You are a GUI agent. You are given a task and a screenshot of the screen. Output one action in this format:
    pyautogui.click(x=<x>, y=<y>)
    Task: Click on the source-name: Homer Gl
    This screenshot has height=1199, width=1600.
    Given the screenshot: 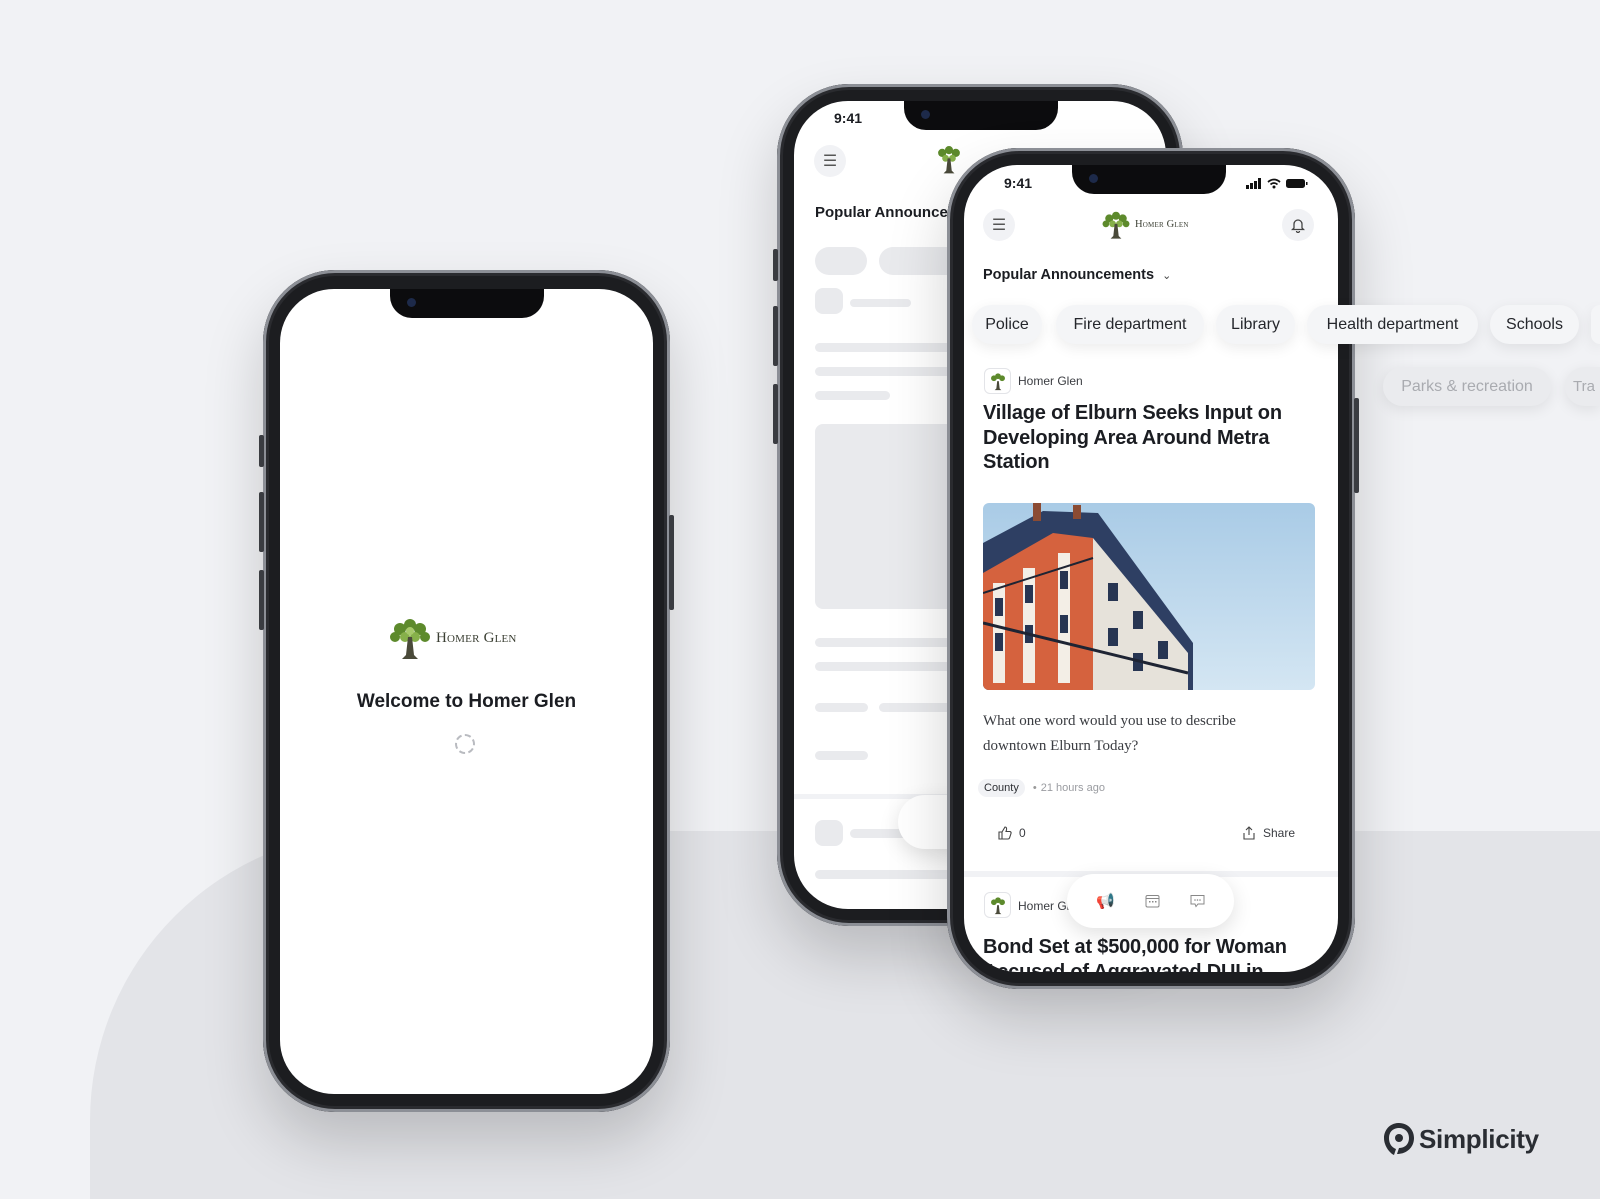 What is the action you would take?
    pyautogui.click(x=1044, y=906)
    